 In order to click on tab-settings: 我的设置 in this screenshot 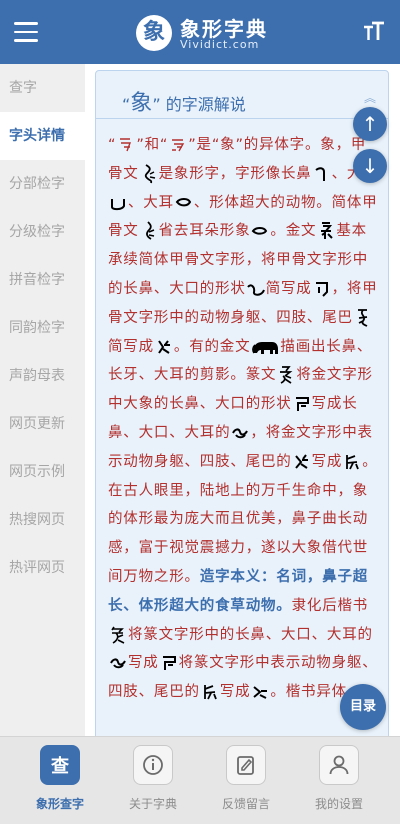, I will do `click(339, 778)`.